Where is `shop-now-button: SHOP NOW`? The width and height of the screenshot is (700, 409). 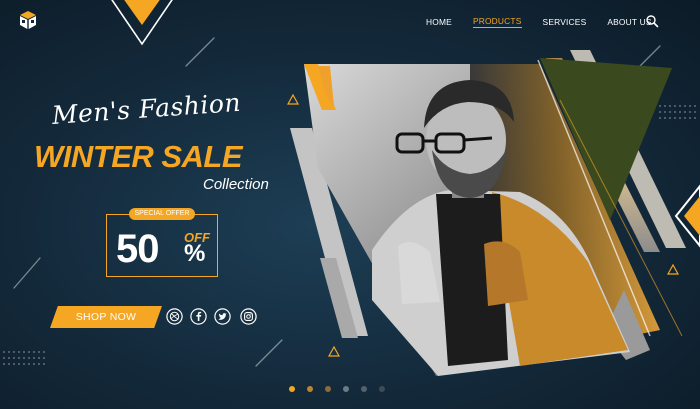 shop-now-button: SHOP NOW is located at coordinates (106, 317).